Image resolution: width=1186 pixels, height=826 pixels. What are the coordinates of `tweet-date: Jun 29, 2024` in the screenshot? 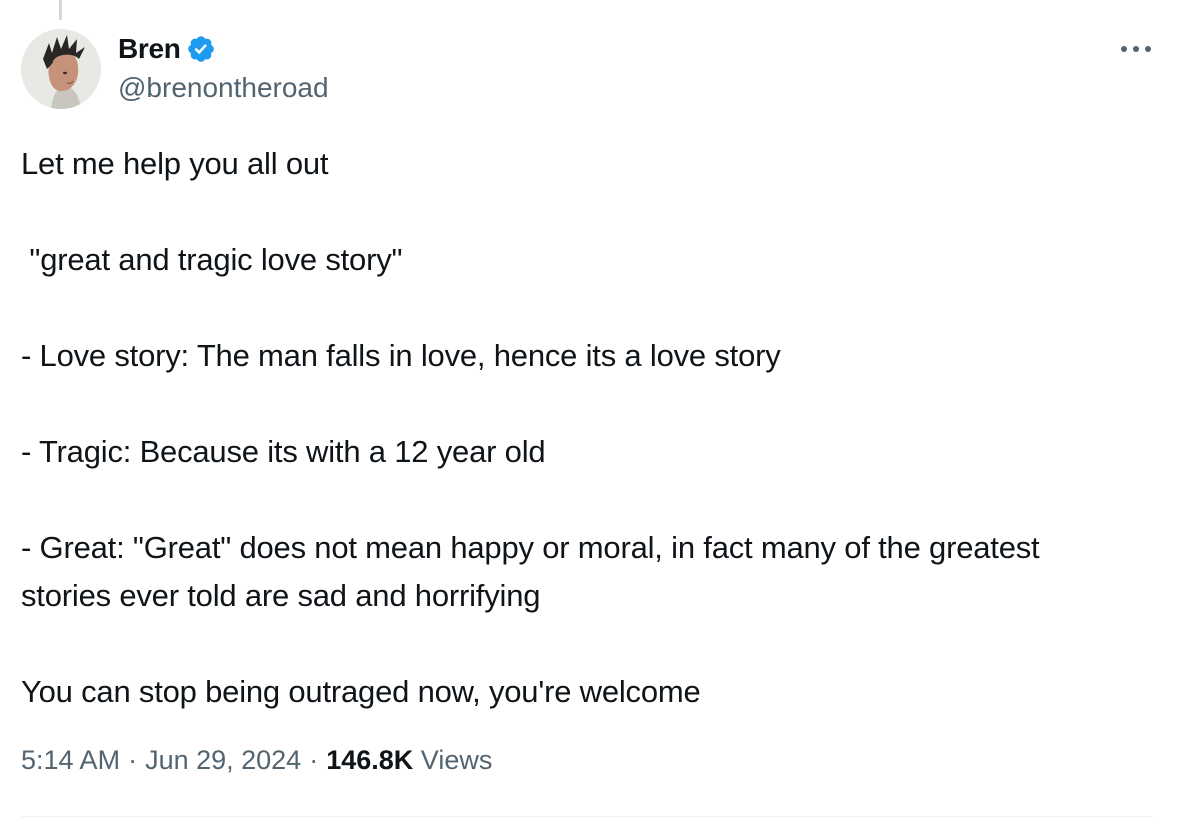 It's located at (223, 760).